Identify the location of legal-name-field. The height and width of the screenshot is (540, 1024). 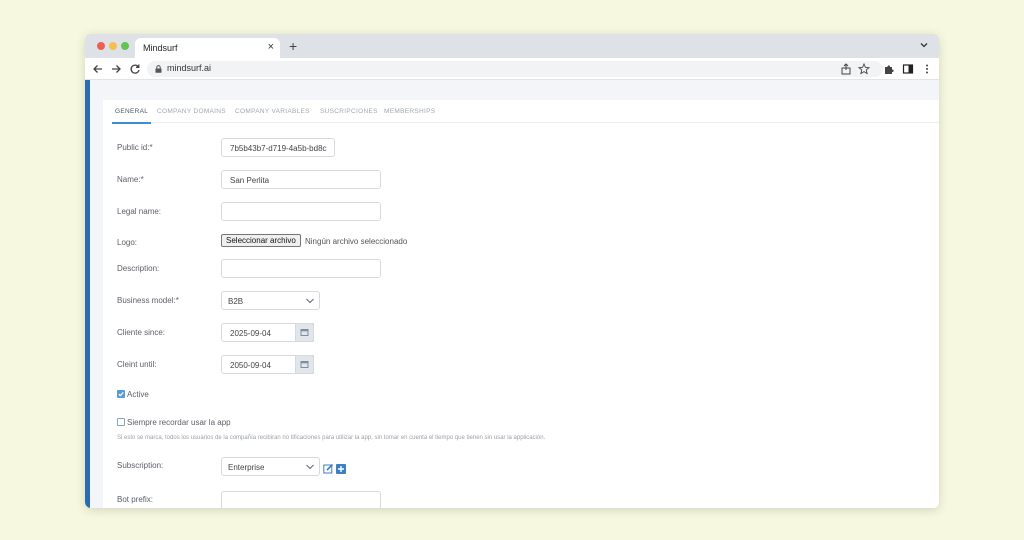
(301, 211).